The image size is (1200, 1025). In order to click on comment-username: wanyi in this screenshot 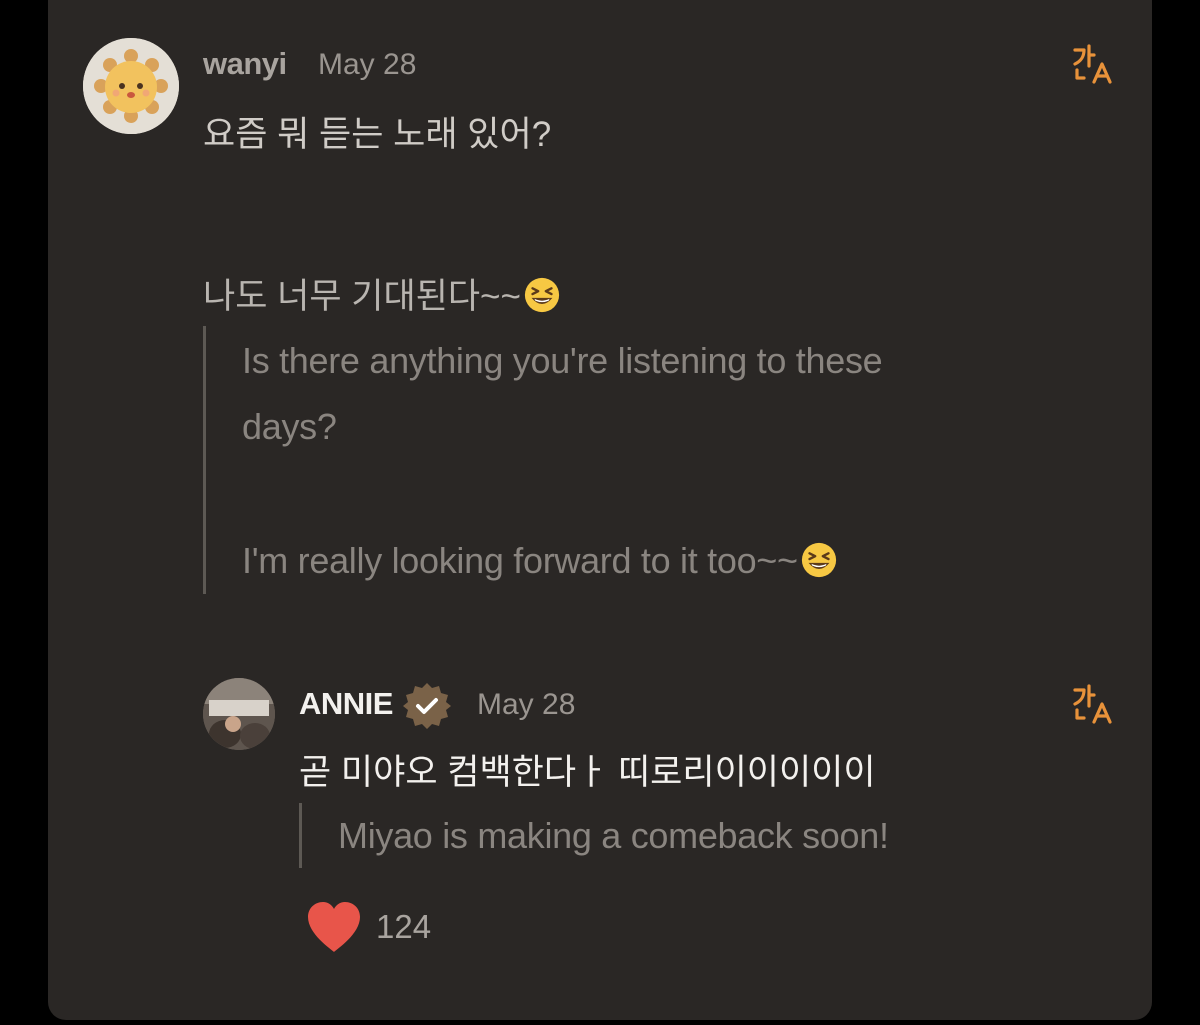, I will do `click(245, 64)`.